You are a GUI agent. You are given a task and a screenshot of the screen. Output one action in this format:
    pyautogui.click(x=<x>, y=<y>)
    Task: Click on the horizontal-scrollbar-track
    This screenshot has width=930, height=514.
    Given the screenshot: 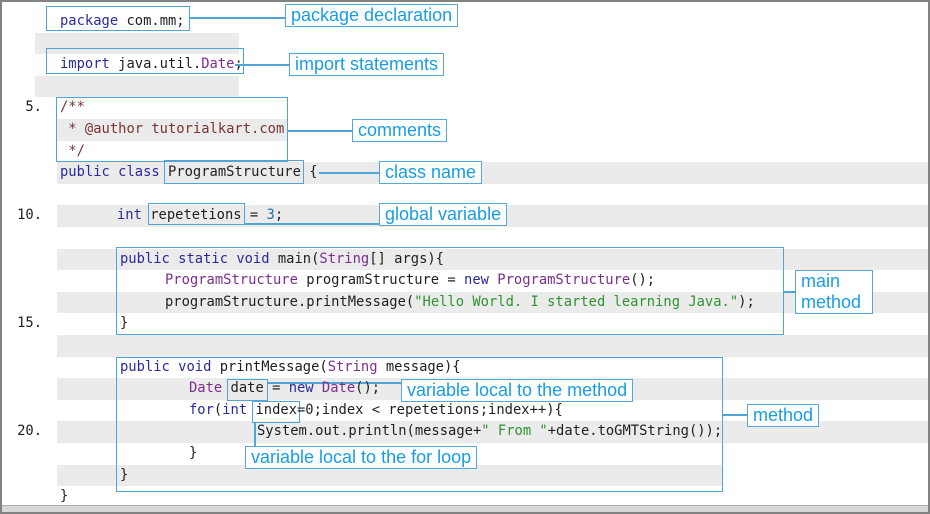 What is the action you would take?
    pyautogui.click(x=465, y=508)
    